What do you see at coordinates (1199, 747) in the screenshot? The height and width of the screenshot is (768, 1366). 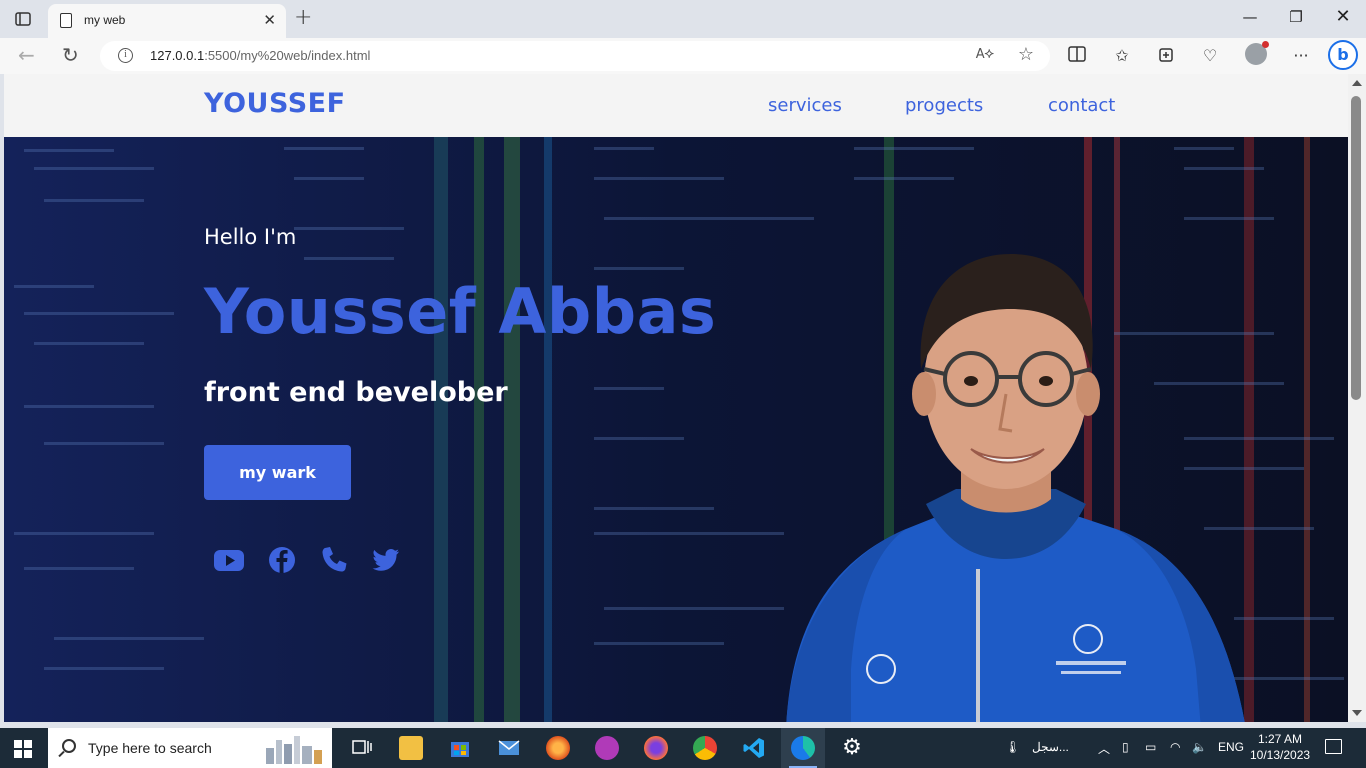 I see `volume-icon: 🔈` at bounding box center [1199, 747].